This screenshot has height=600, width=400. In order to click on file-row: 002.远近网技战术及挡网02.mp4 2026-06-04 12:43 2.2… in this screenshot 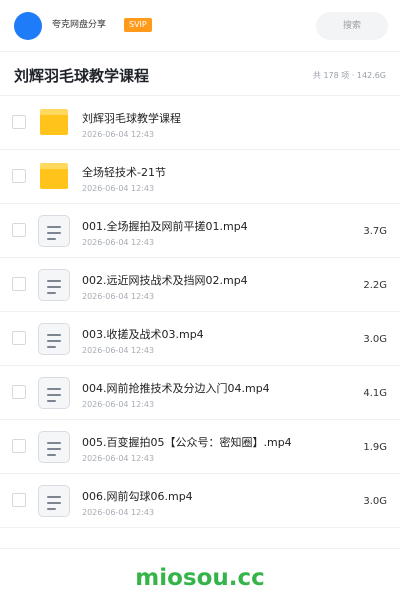, I will do `click(200, 285)`.